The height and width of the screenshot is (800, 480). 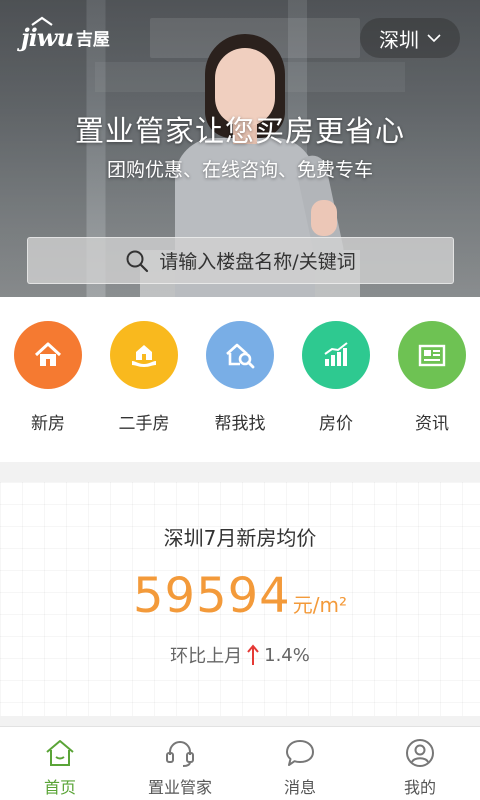 I want to click on bar-chart-icon, so click(x=336, y=355).